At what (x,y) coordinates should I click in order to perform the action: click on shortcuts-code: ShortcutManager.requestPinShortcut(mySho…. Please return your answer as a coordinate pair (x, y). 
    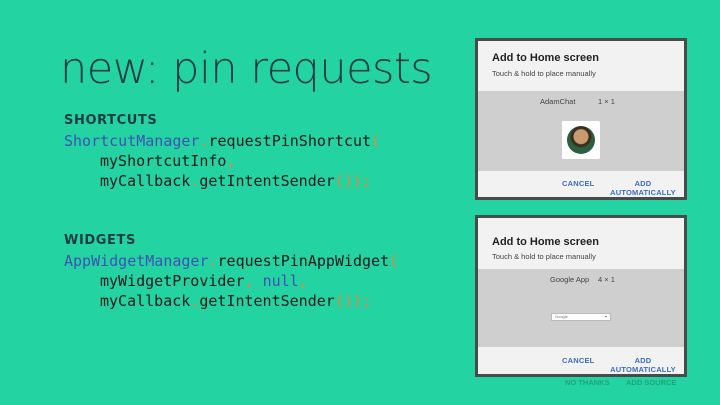
    Looking at the image, I should click on (222, 161).